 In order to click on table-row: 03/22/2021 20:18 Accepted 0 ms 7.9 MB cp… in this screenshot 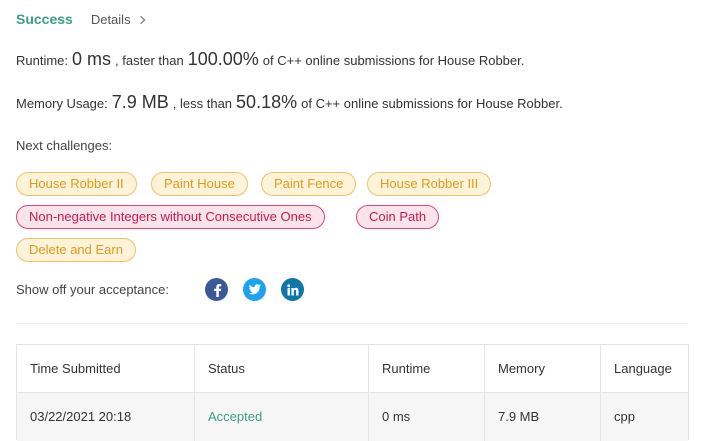, I will do `click(352, 417)`.